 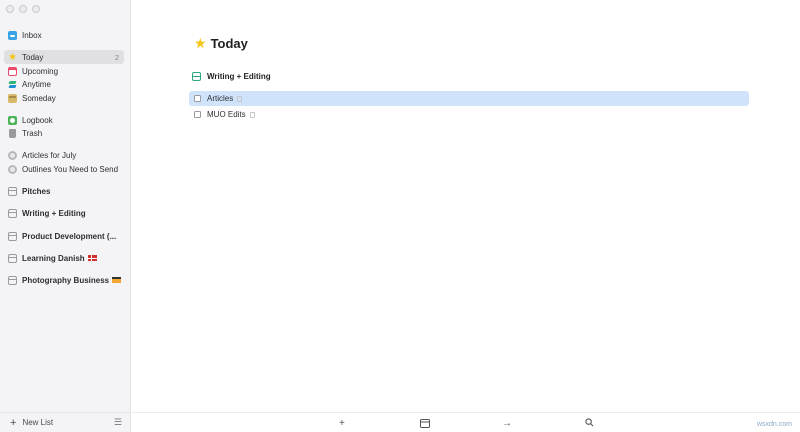 I want to click on bottom-toolbar: + →, so click(x=466, y=422).